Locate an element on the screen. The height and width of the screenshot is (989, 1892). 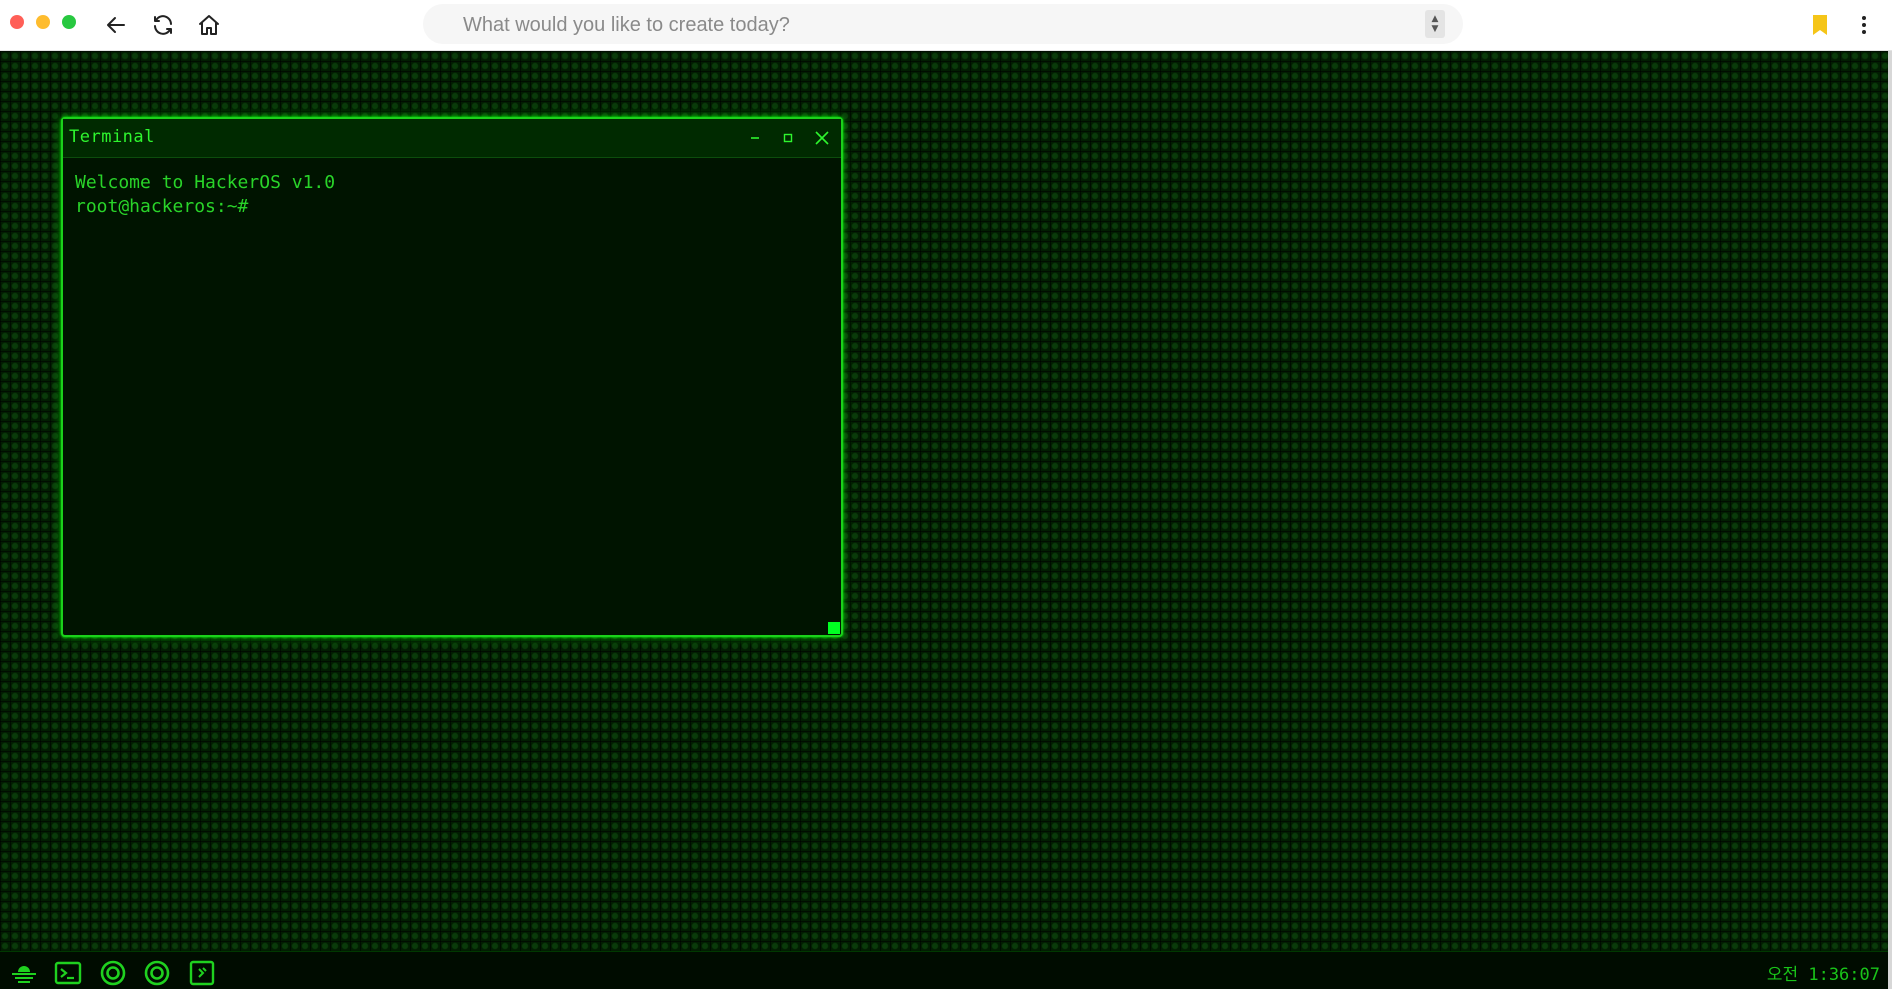
start-menu-button is located at coordinates (24, 973).